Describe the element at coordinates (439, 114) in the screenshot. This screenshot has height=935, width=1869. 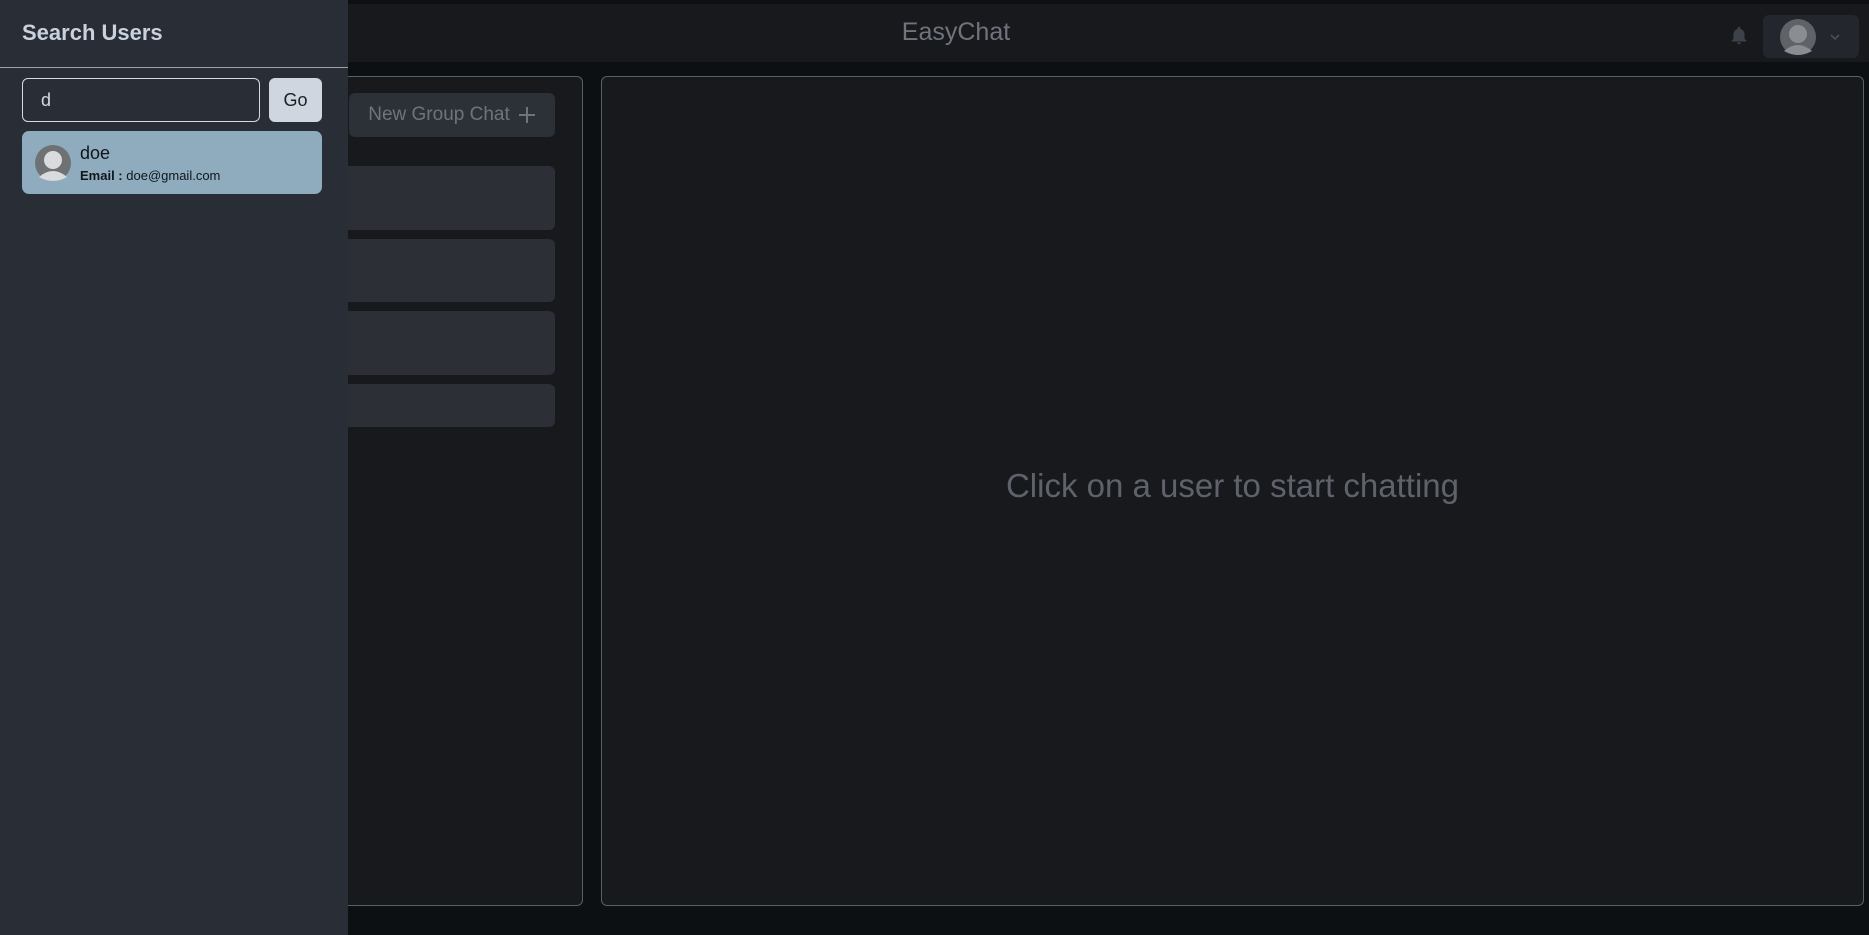
I see `new-group-chat-label: New Group Chat` at that location.